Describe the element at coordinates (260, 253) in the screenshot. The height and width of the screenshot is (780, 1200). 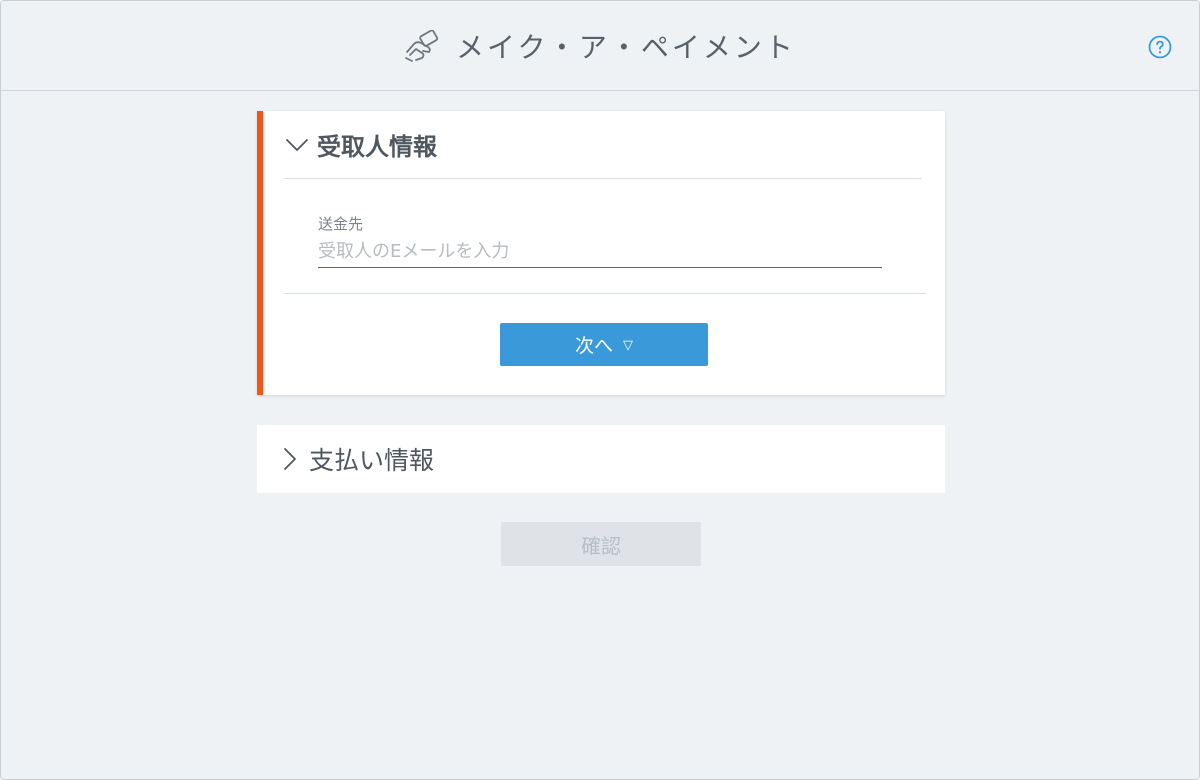
I see `active-section-accent` at that location.